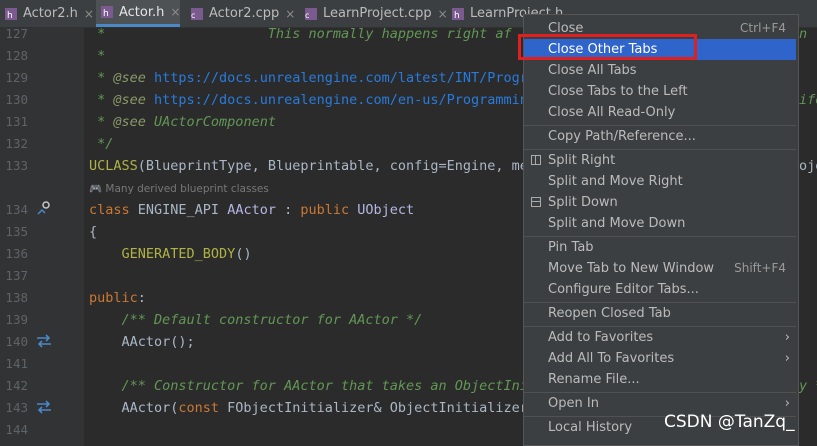 This screenshot has width=817, height=446. What do you see at coordinates (142, 342) in the screenshot?
I see `code-line-140: AActor();` at bounding box center [142, 342].